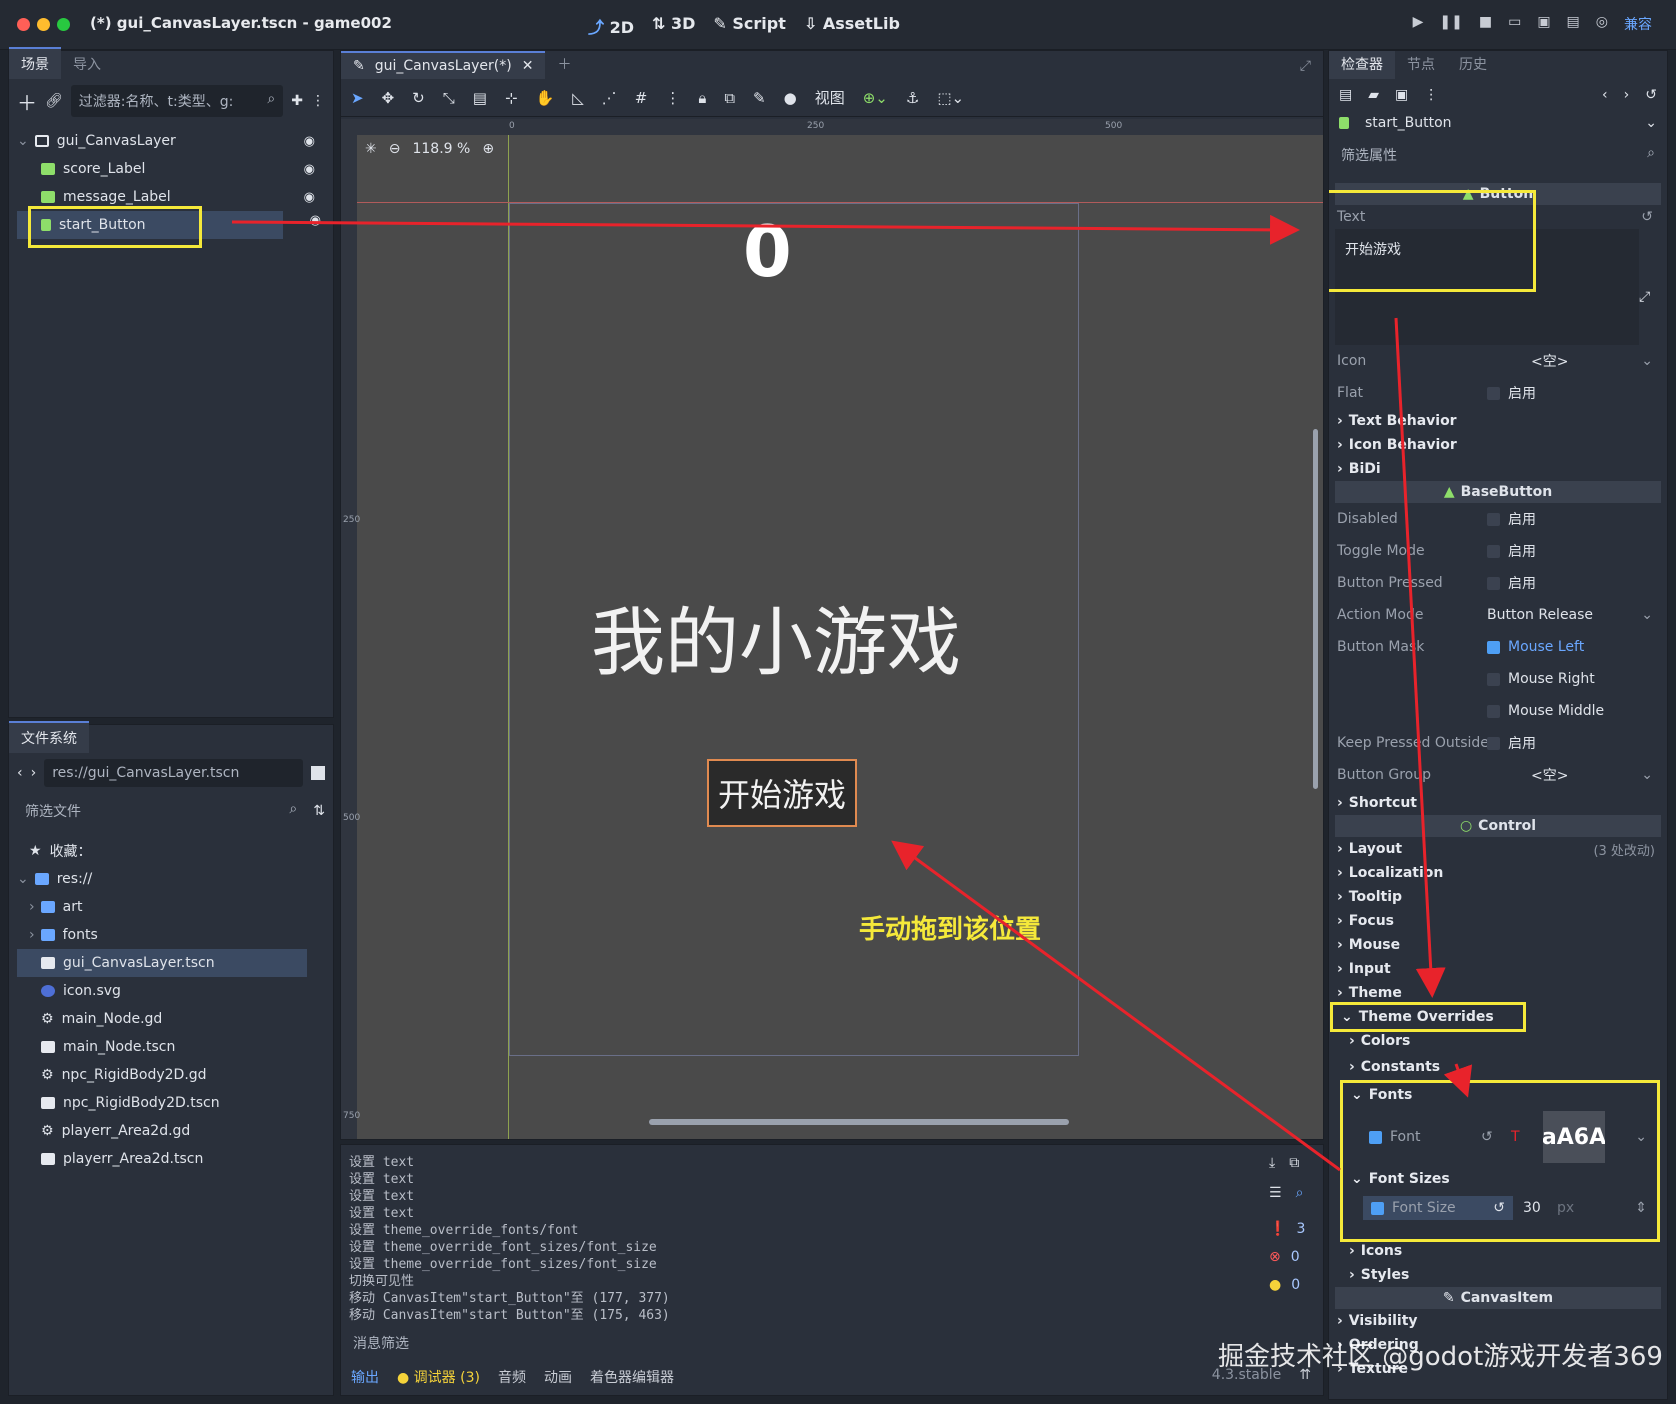 This screenshot has width=1676, height=1404. What do you see at coordinates (1485, 24) in the screenshot?
I see `stop-icon: ■` at bounding box center [1485, 24].